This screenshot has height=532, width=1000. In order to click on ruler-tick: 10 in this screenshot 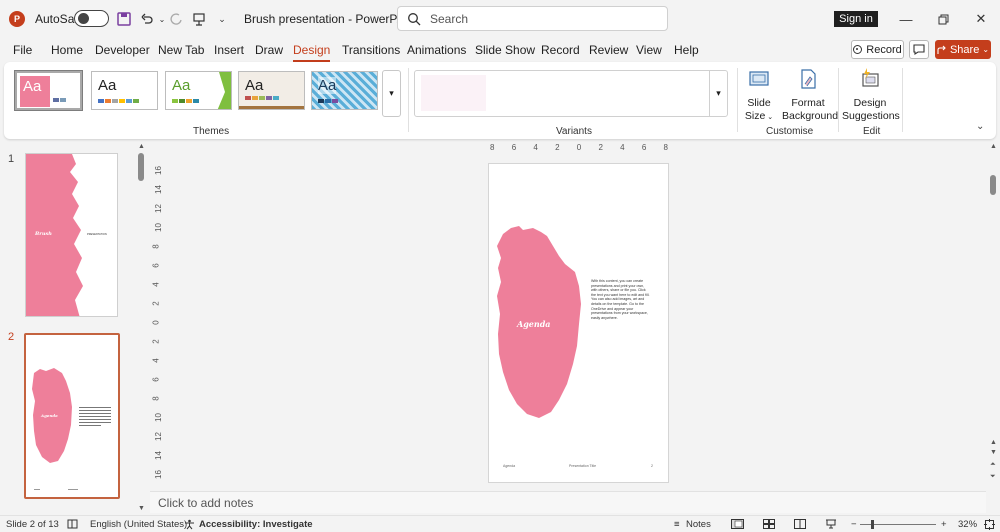, I will do `click(158, 417)`.